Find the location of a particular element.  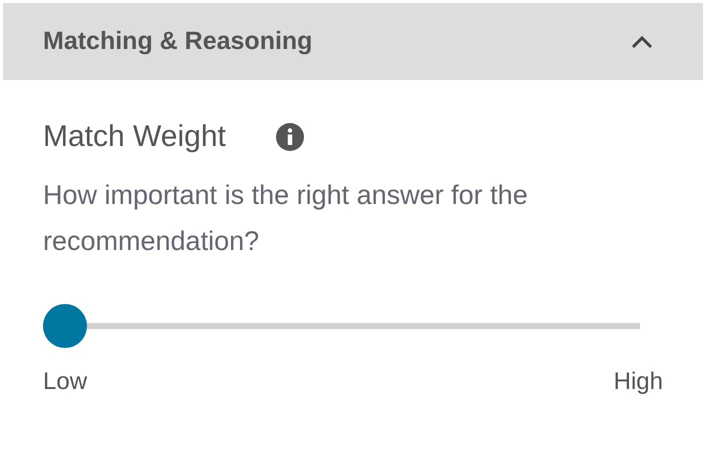

slider-thumb is located at coordinates (65, 326).